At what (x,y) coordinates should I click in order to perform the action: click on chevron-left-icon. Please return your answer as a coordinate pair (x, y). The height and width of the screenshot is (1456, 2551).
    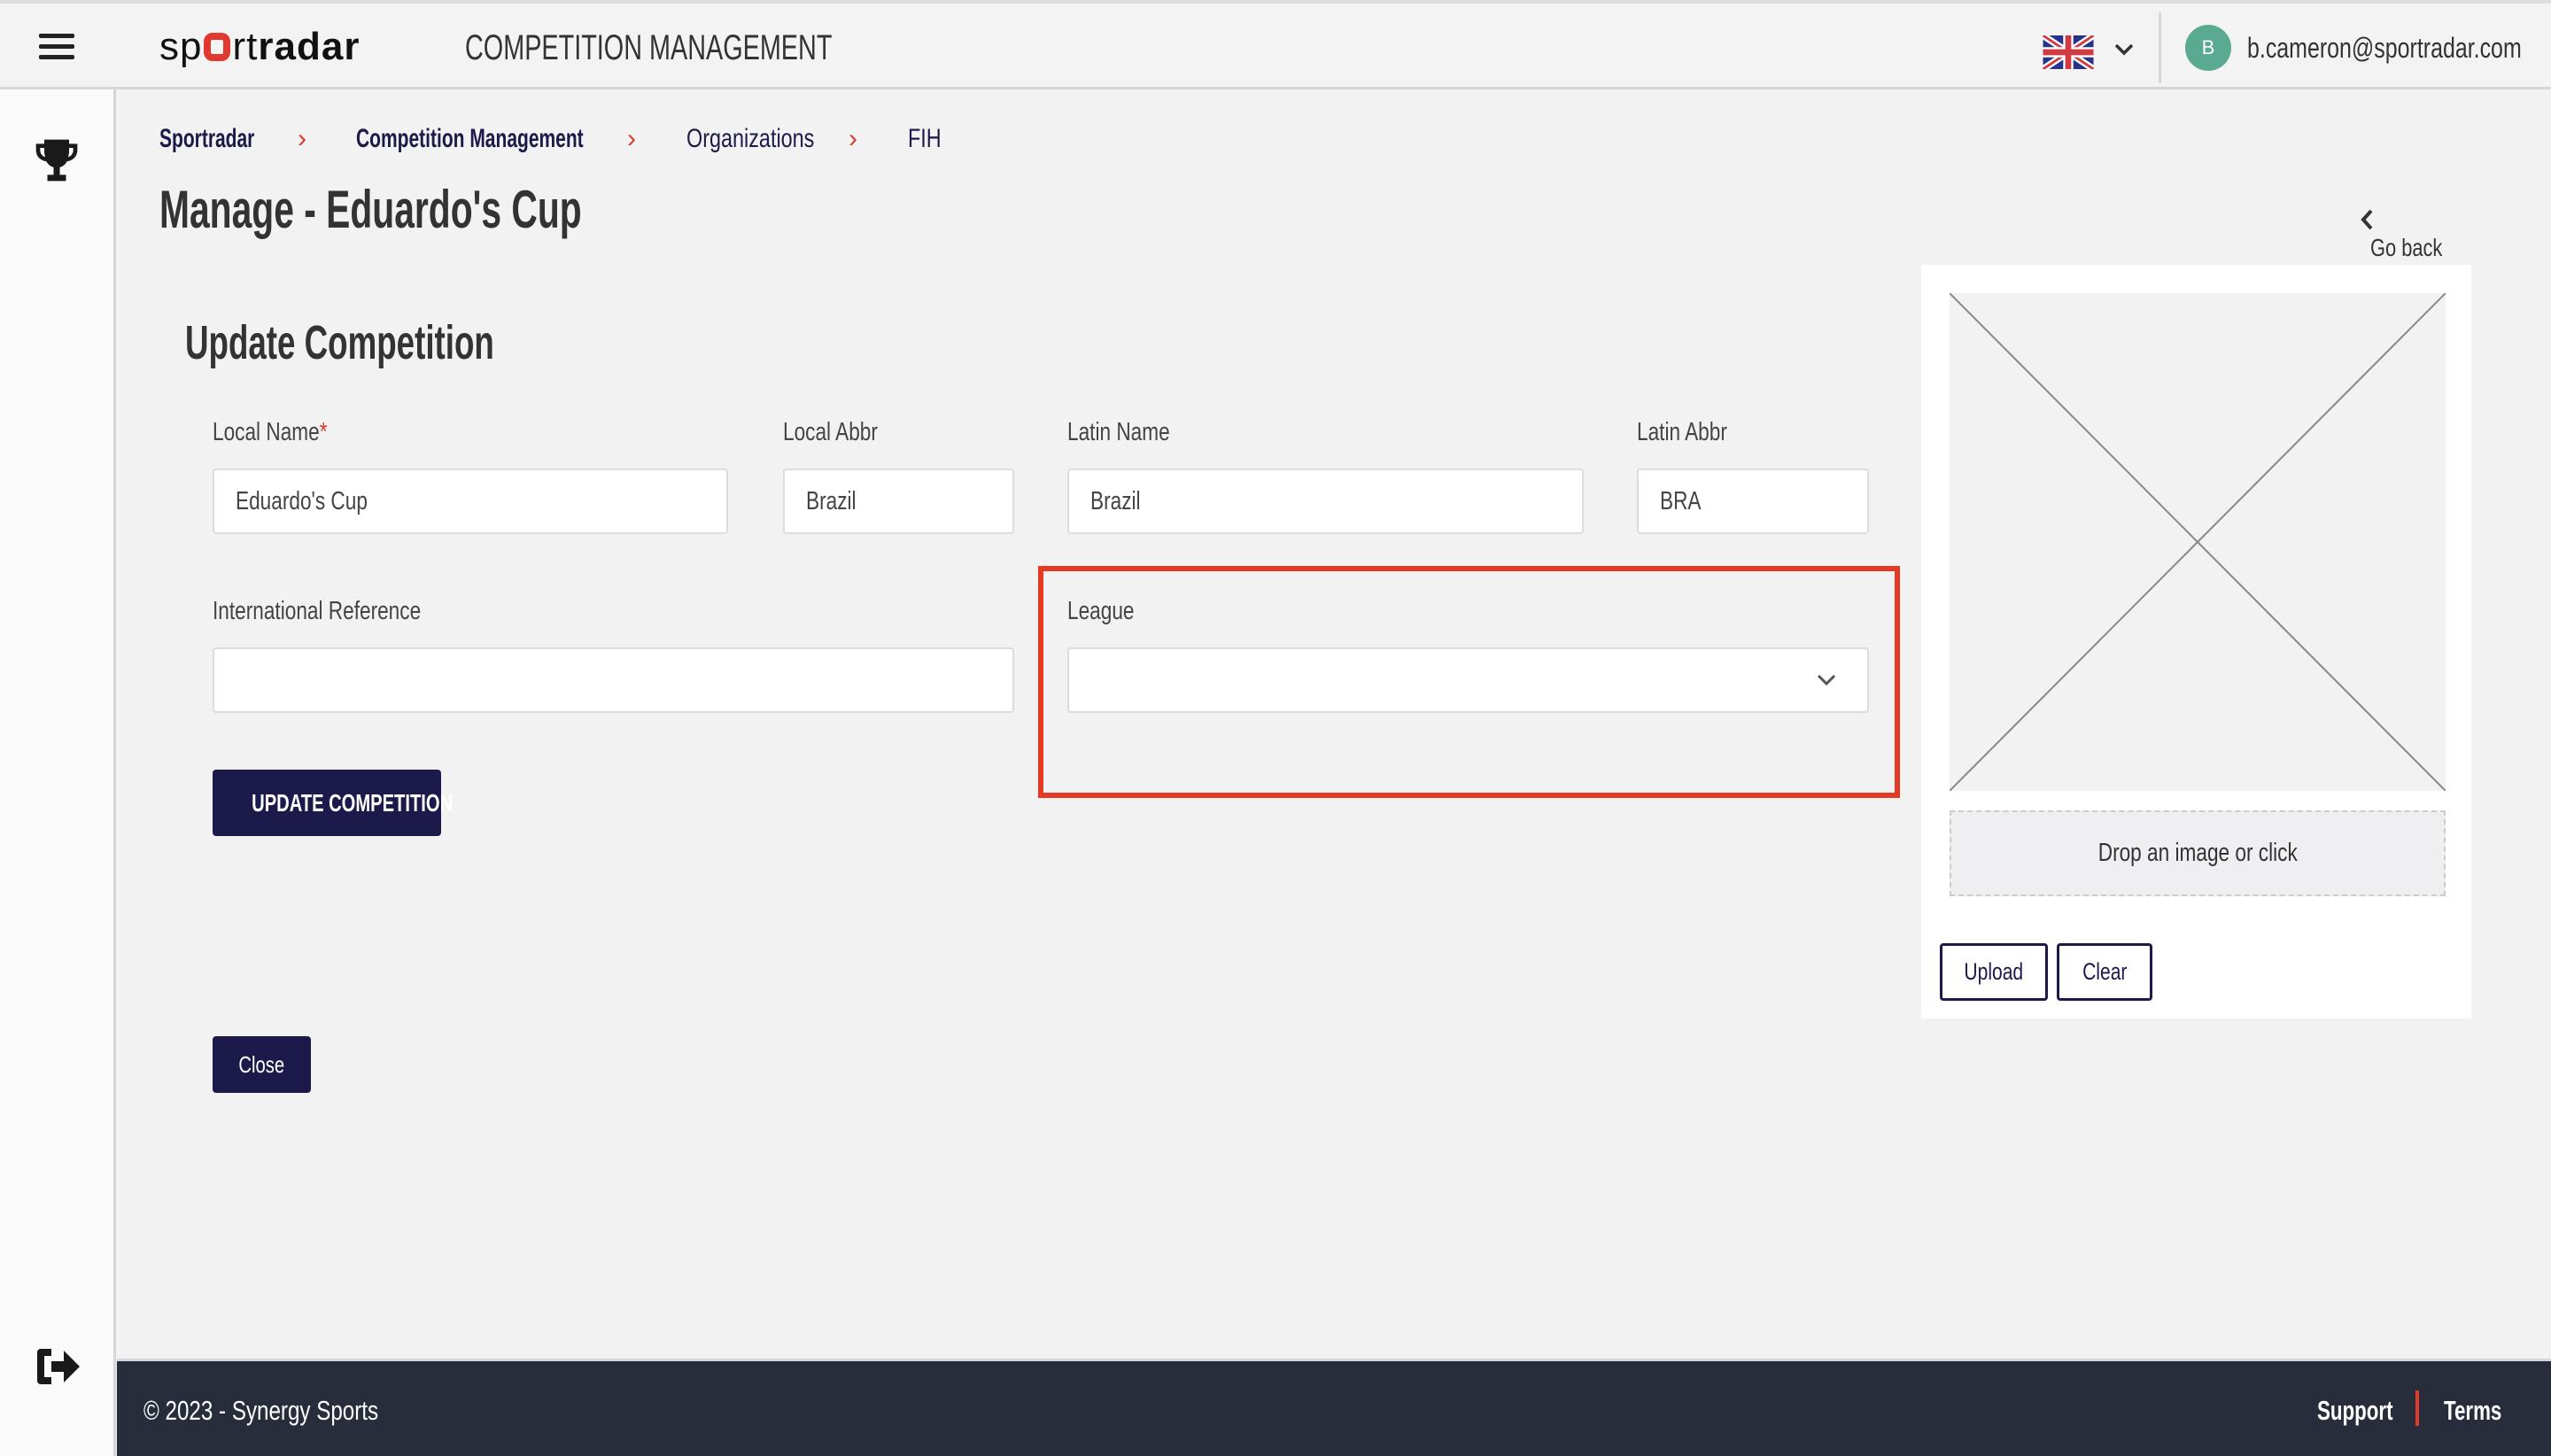
    Looking at the image, I should click on (2367, 219).